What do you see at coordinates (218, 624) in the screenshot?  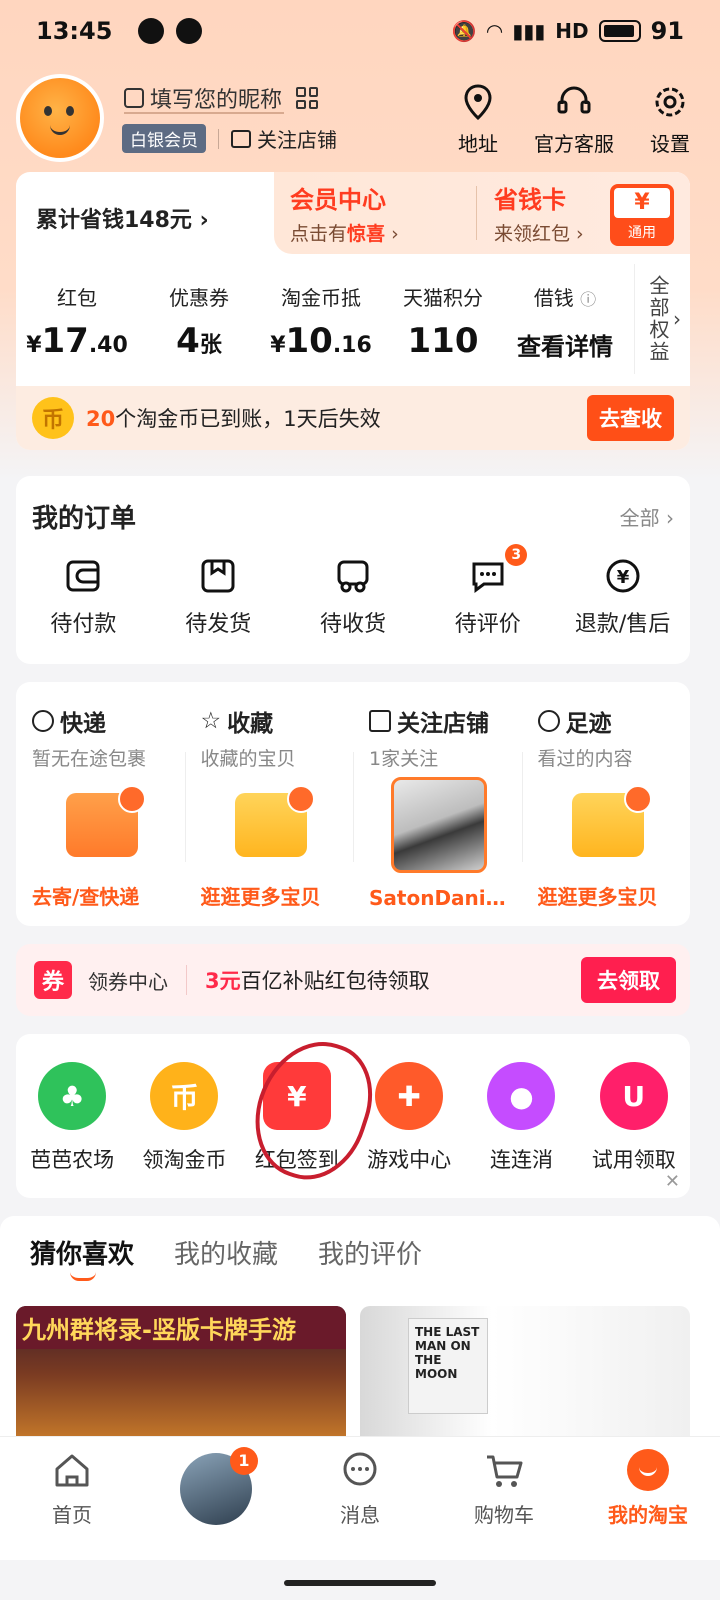 I see `order-label: 待发货` at bounding box center [218, 624].